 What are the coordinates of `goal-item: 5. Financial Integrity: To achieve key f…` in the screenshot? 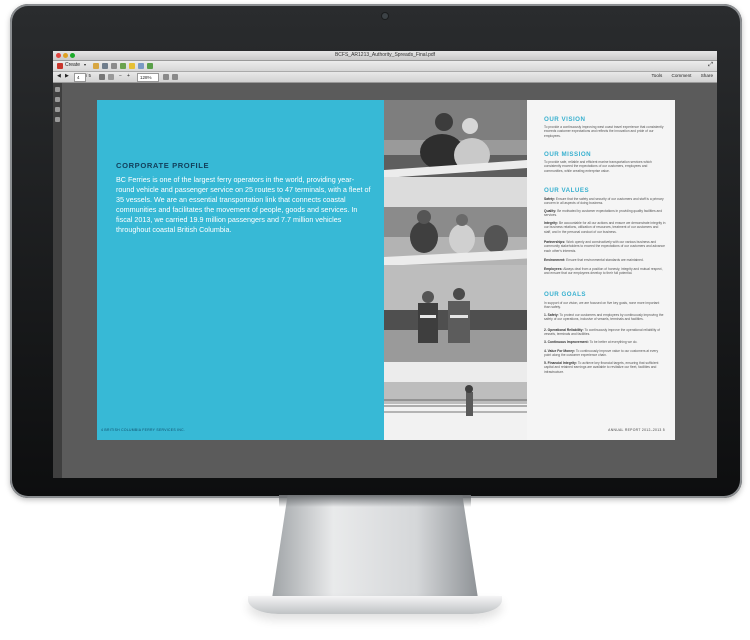 It's located at (601, 367).